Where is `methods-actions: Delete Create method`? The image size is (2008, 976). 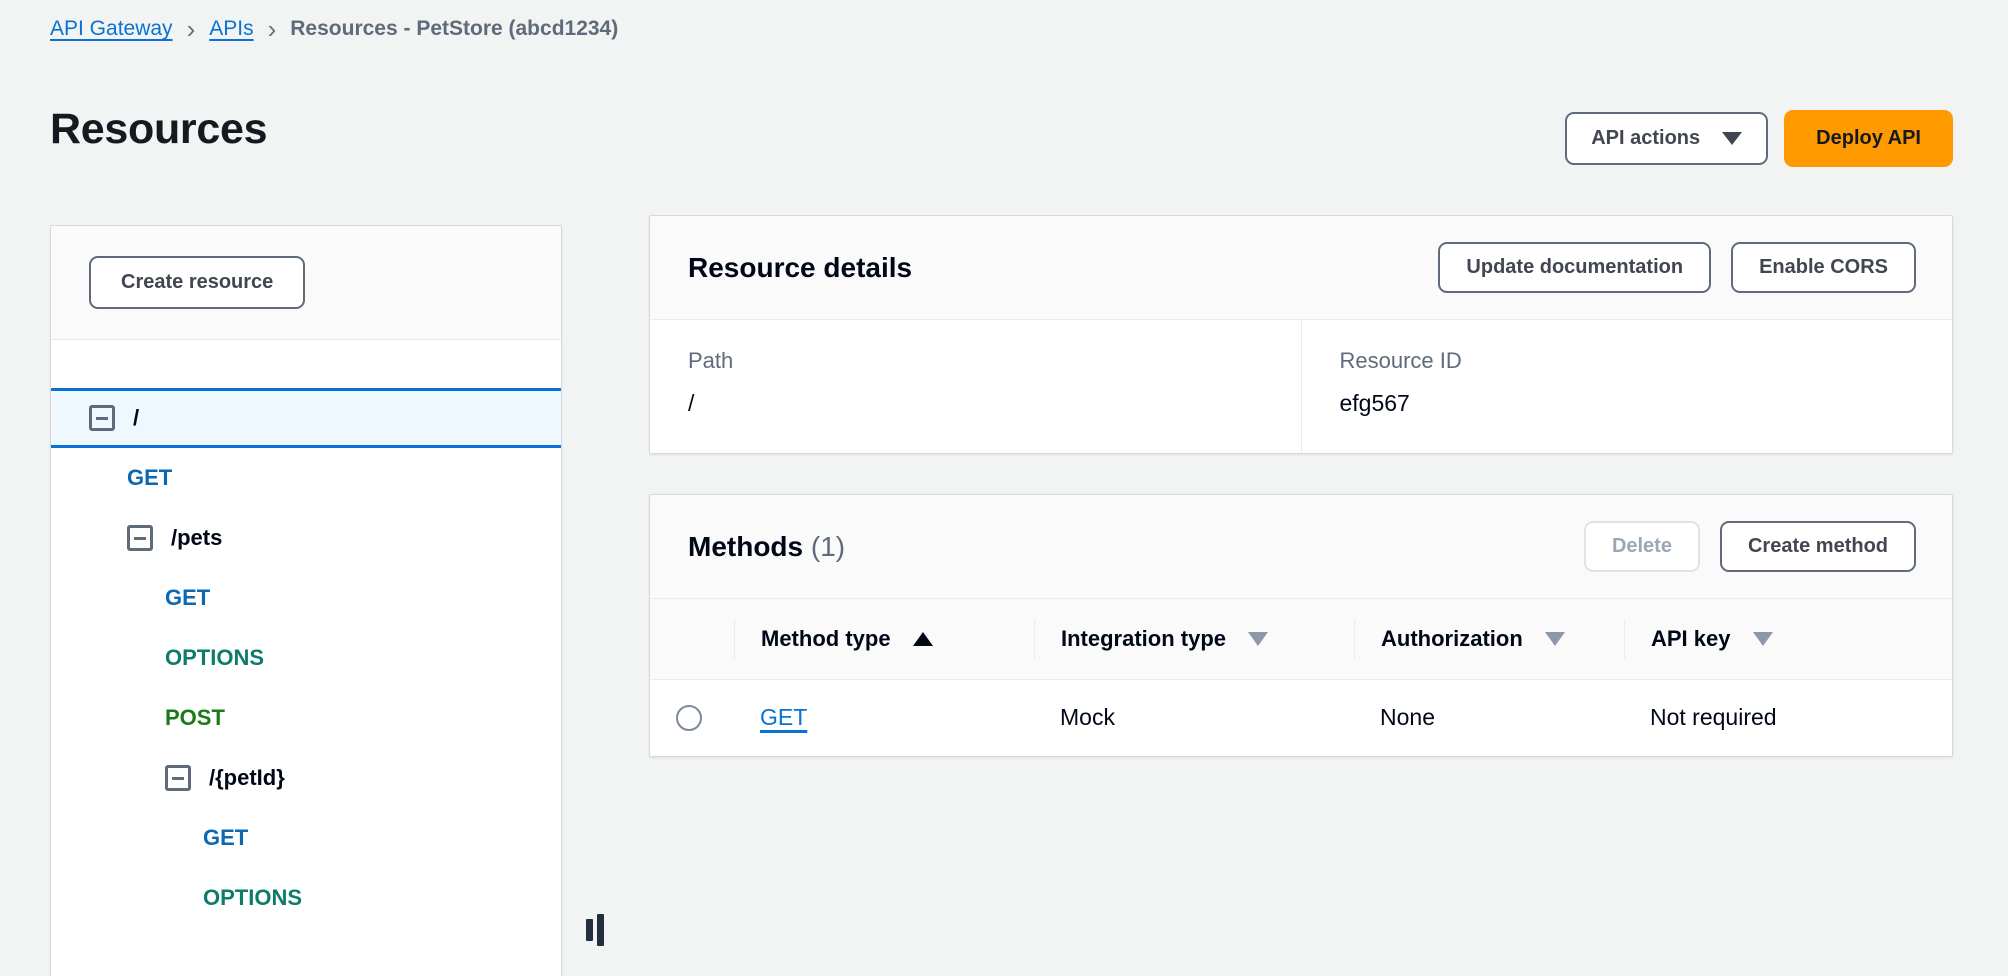 methods-actions: Delete Create method is located at coordinates (1749, 546).